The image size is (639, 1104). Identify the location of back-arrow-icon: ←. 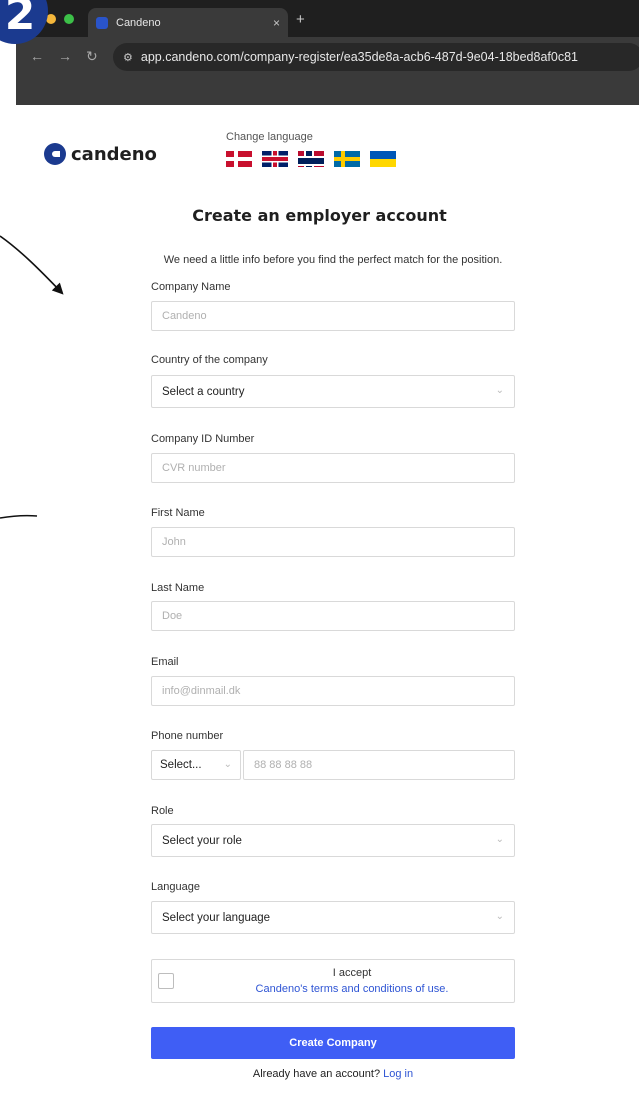
(37, 56).